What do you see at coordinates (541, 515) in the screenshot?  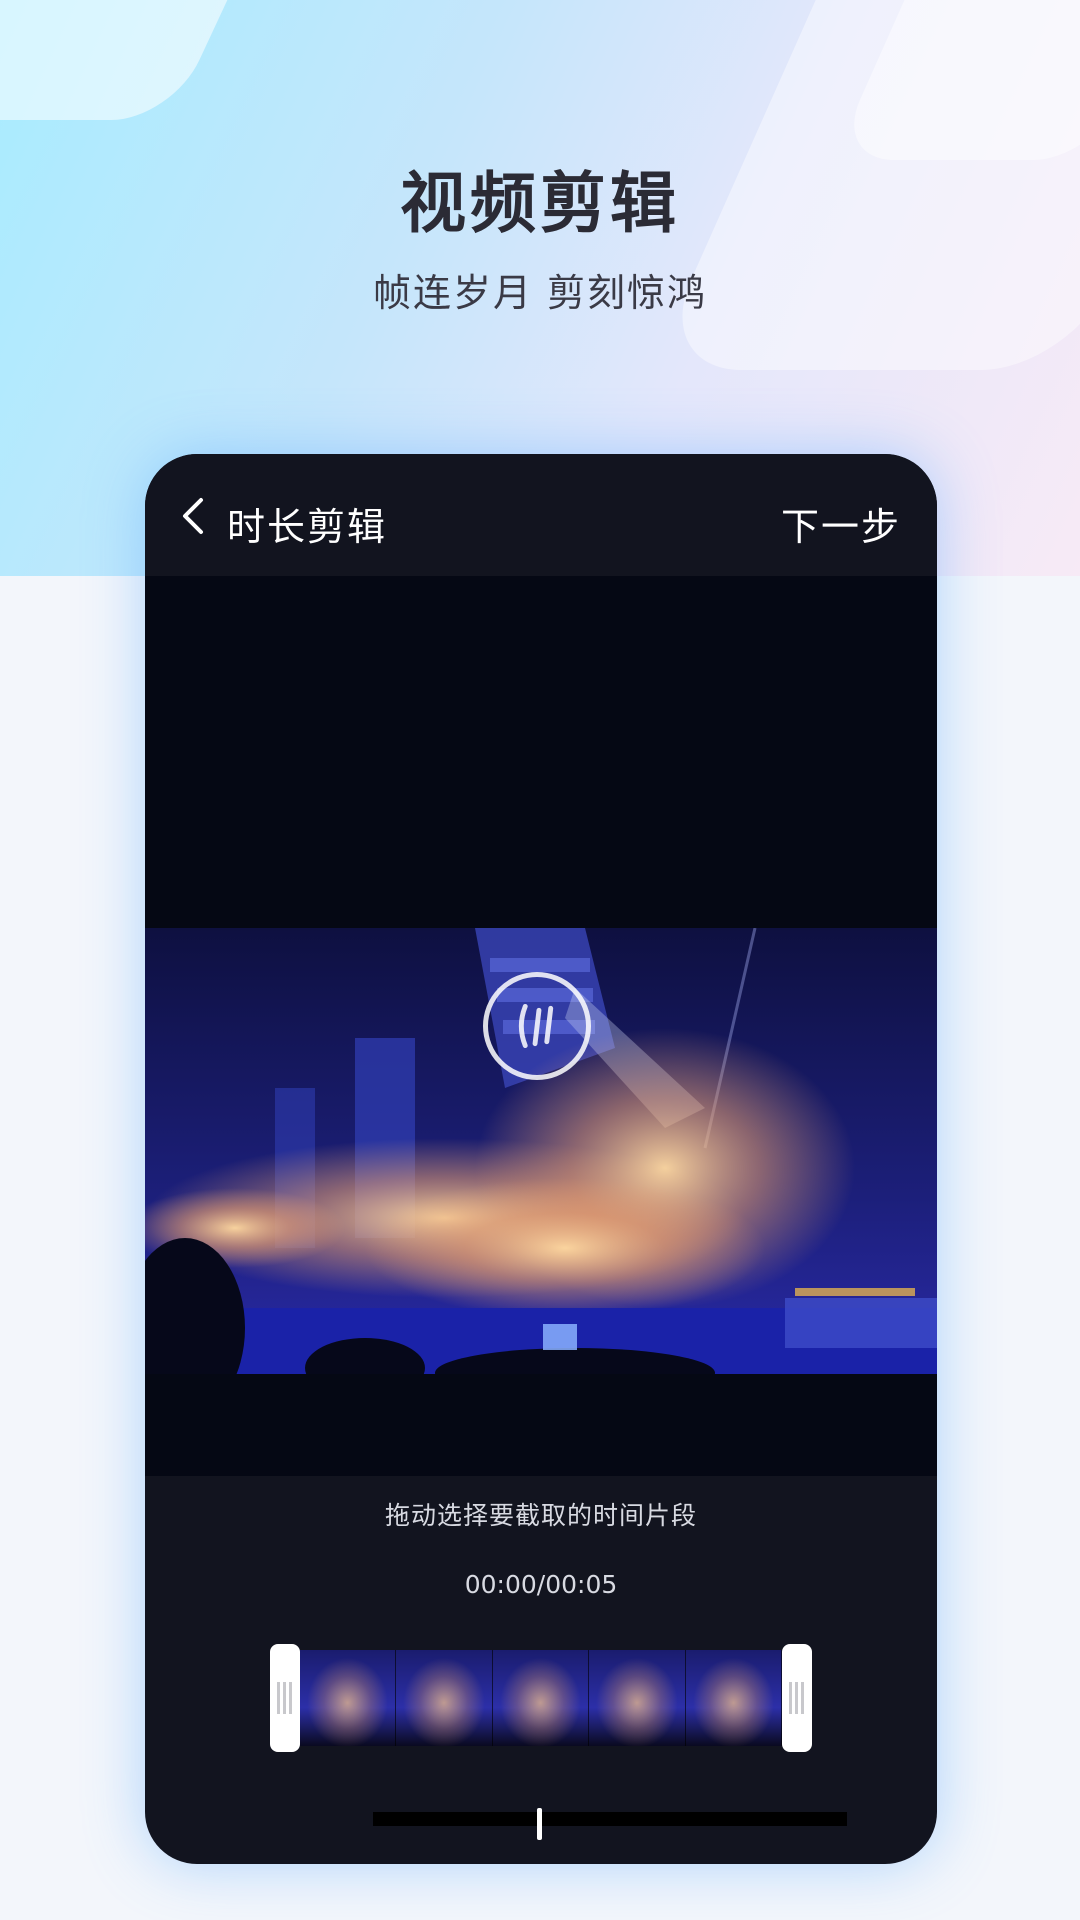 I see `app-header: 时长剪辑 下一步` at bounding box center [541, 515].